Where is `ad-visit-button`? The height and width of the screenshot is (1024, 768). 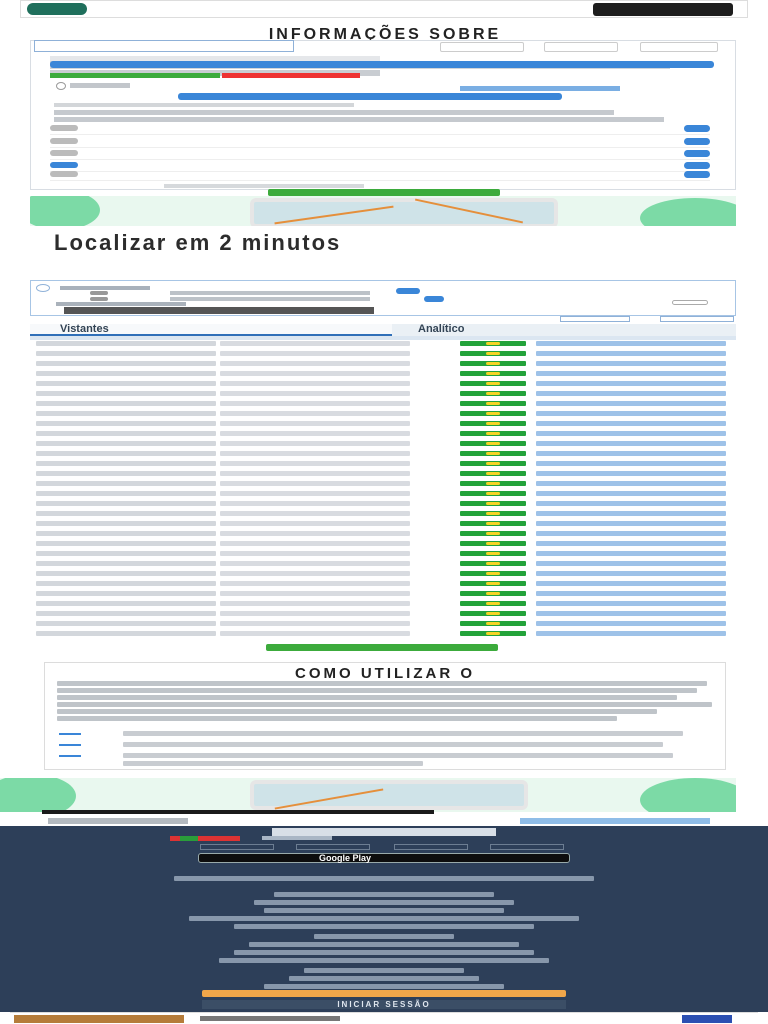 ad-visit-button is located at coordinates (663, 9).